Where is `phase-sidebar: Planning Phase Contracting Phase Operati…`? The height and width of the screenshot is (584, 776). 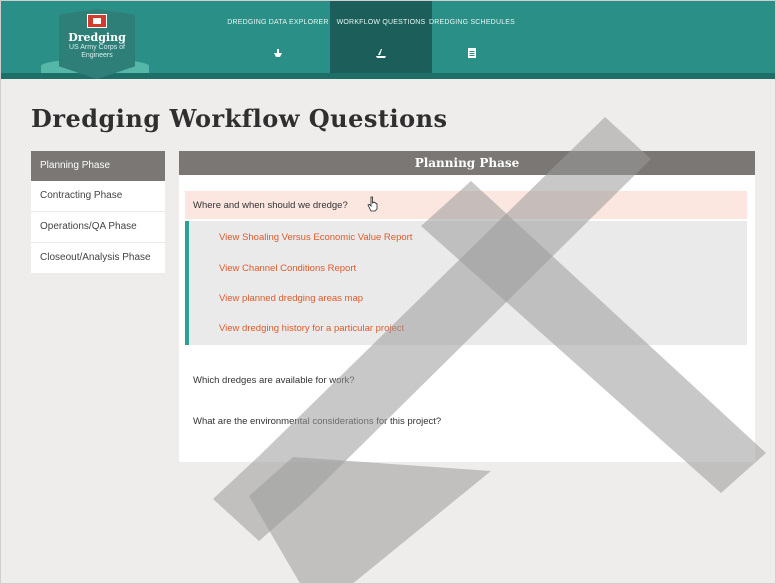 phase-sidebar: Planning Phase Contracting Phase Operati… is located at coordinates (98, 212).